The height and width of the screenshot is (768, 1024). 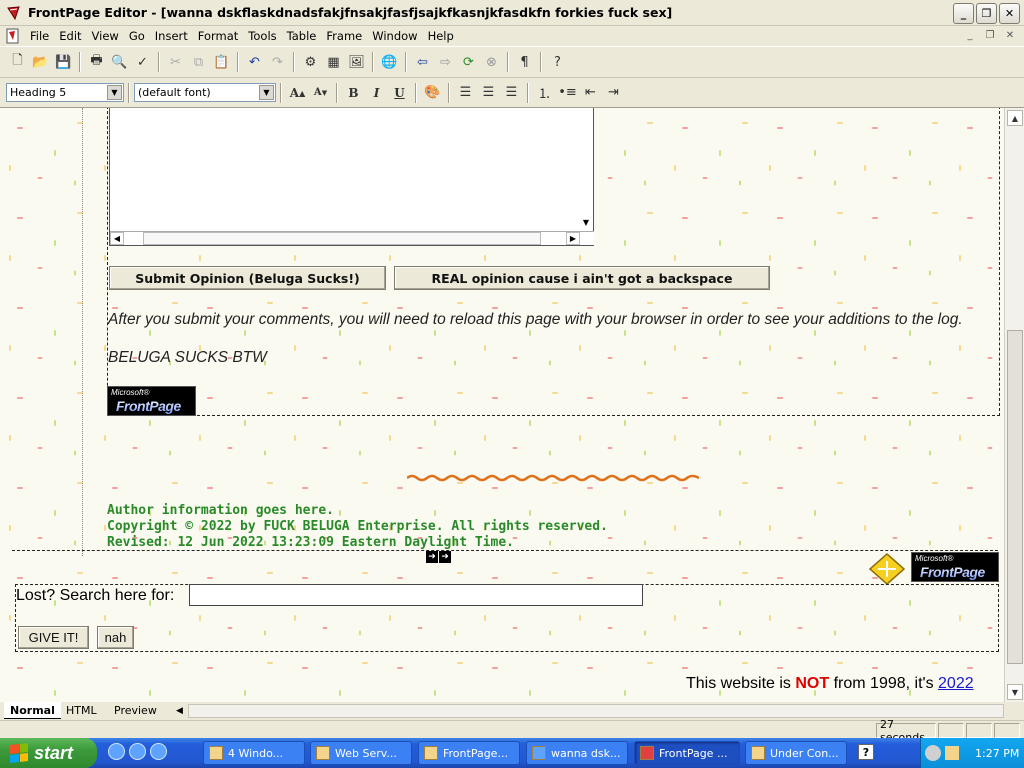 I want to click on redo-icon: ↷, so click(x=278, y=62).